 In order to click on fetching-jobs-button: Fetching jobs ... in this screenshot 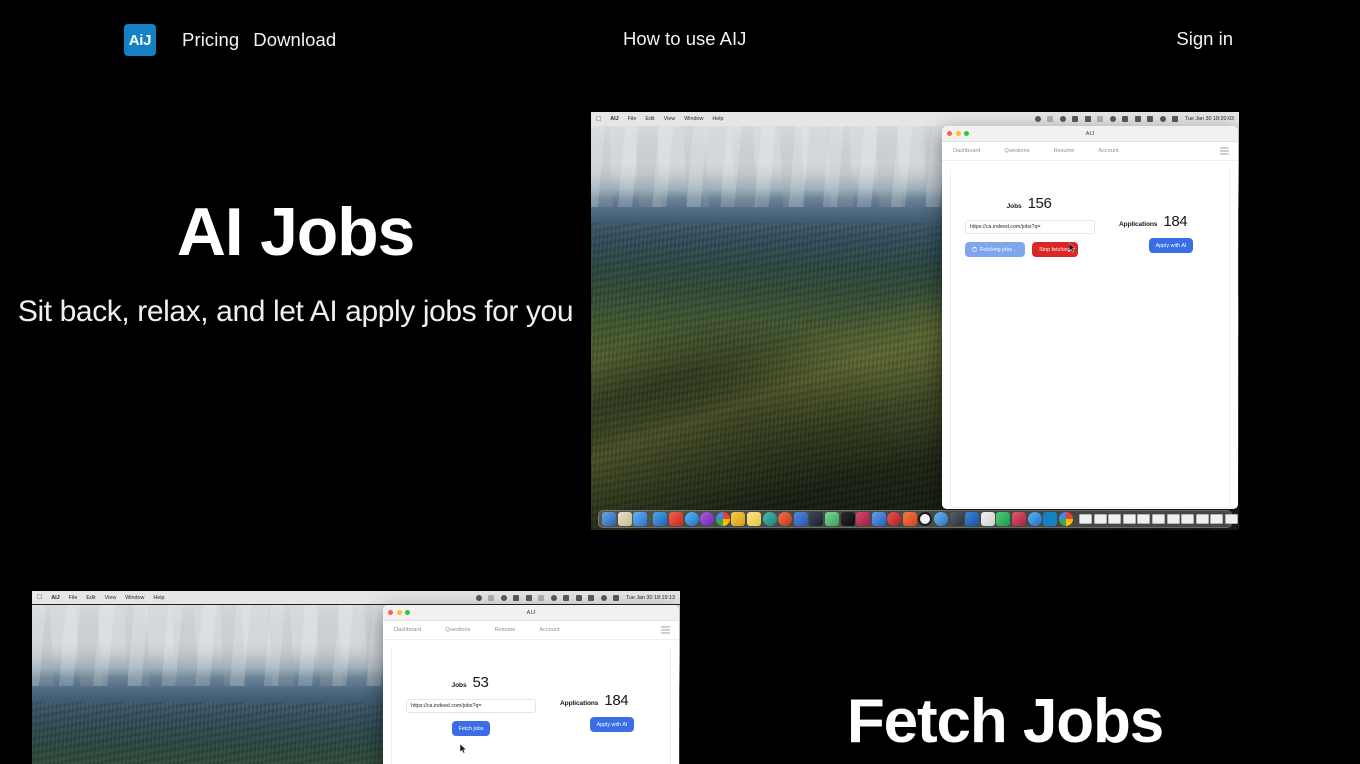, I will do `click(995, 249)`.